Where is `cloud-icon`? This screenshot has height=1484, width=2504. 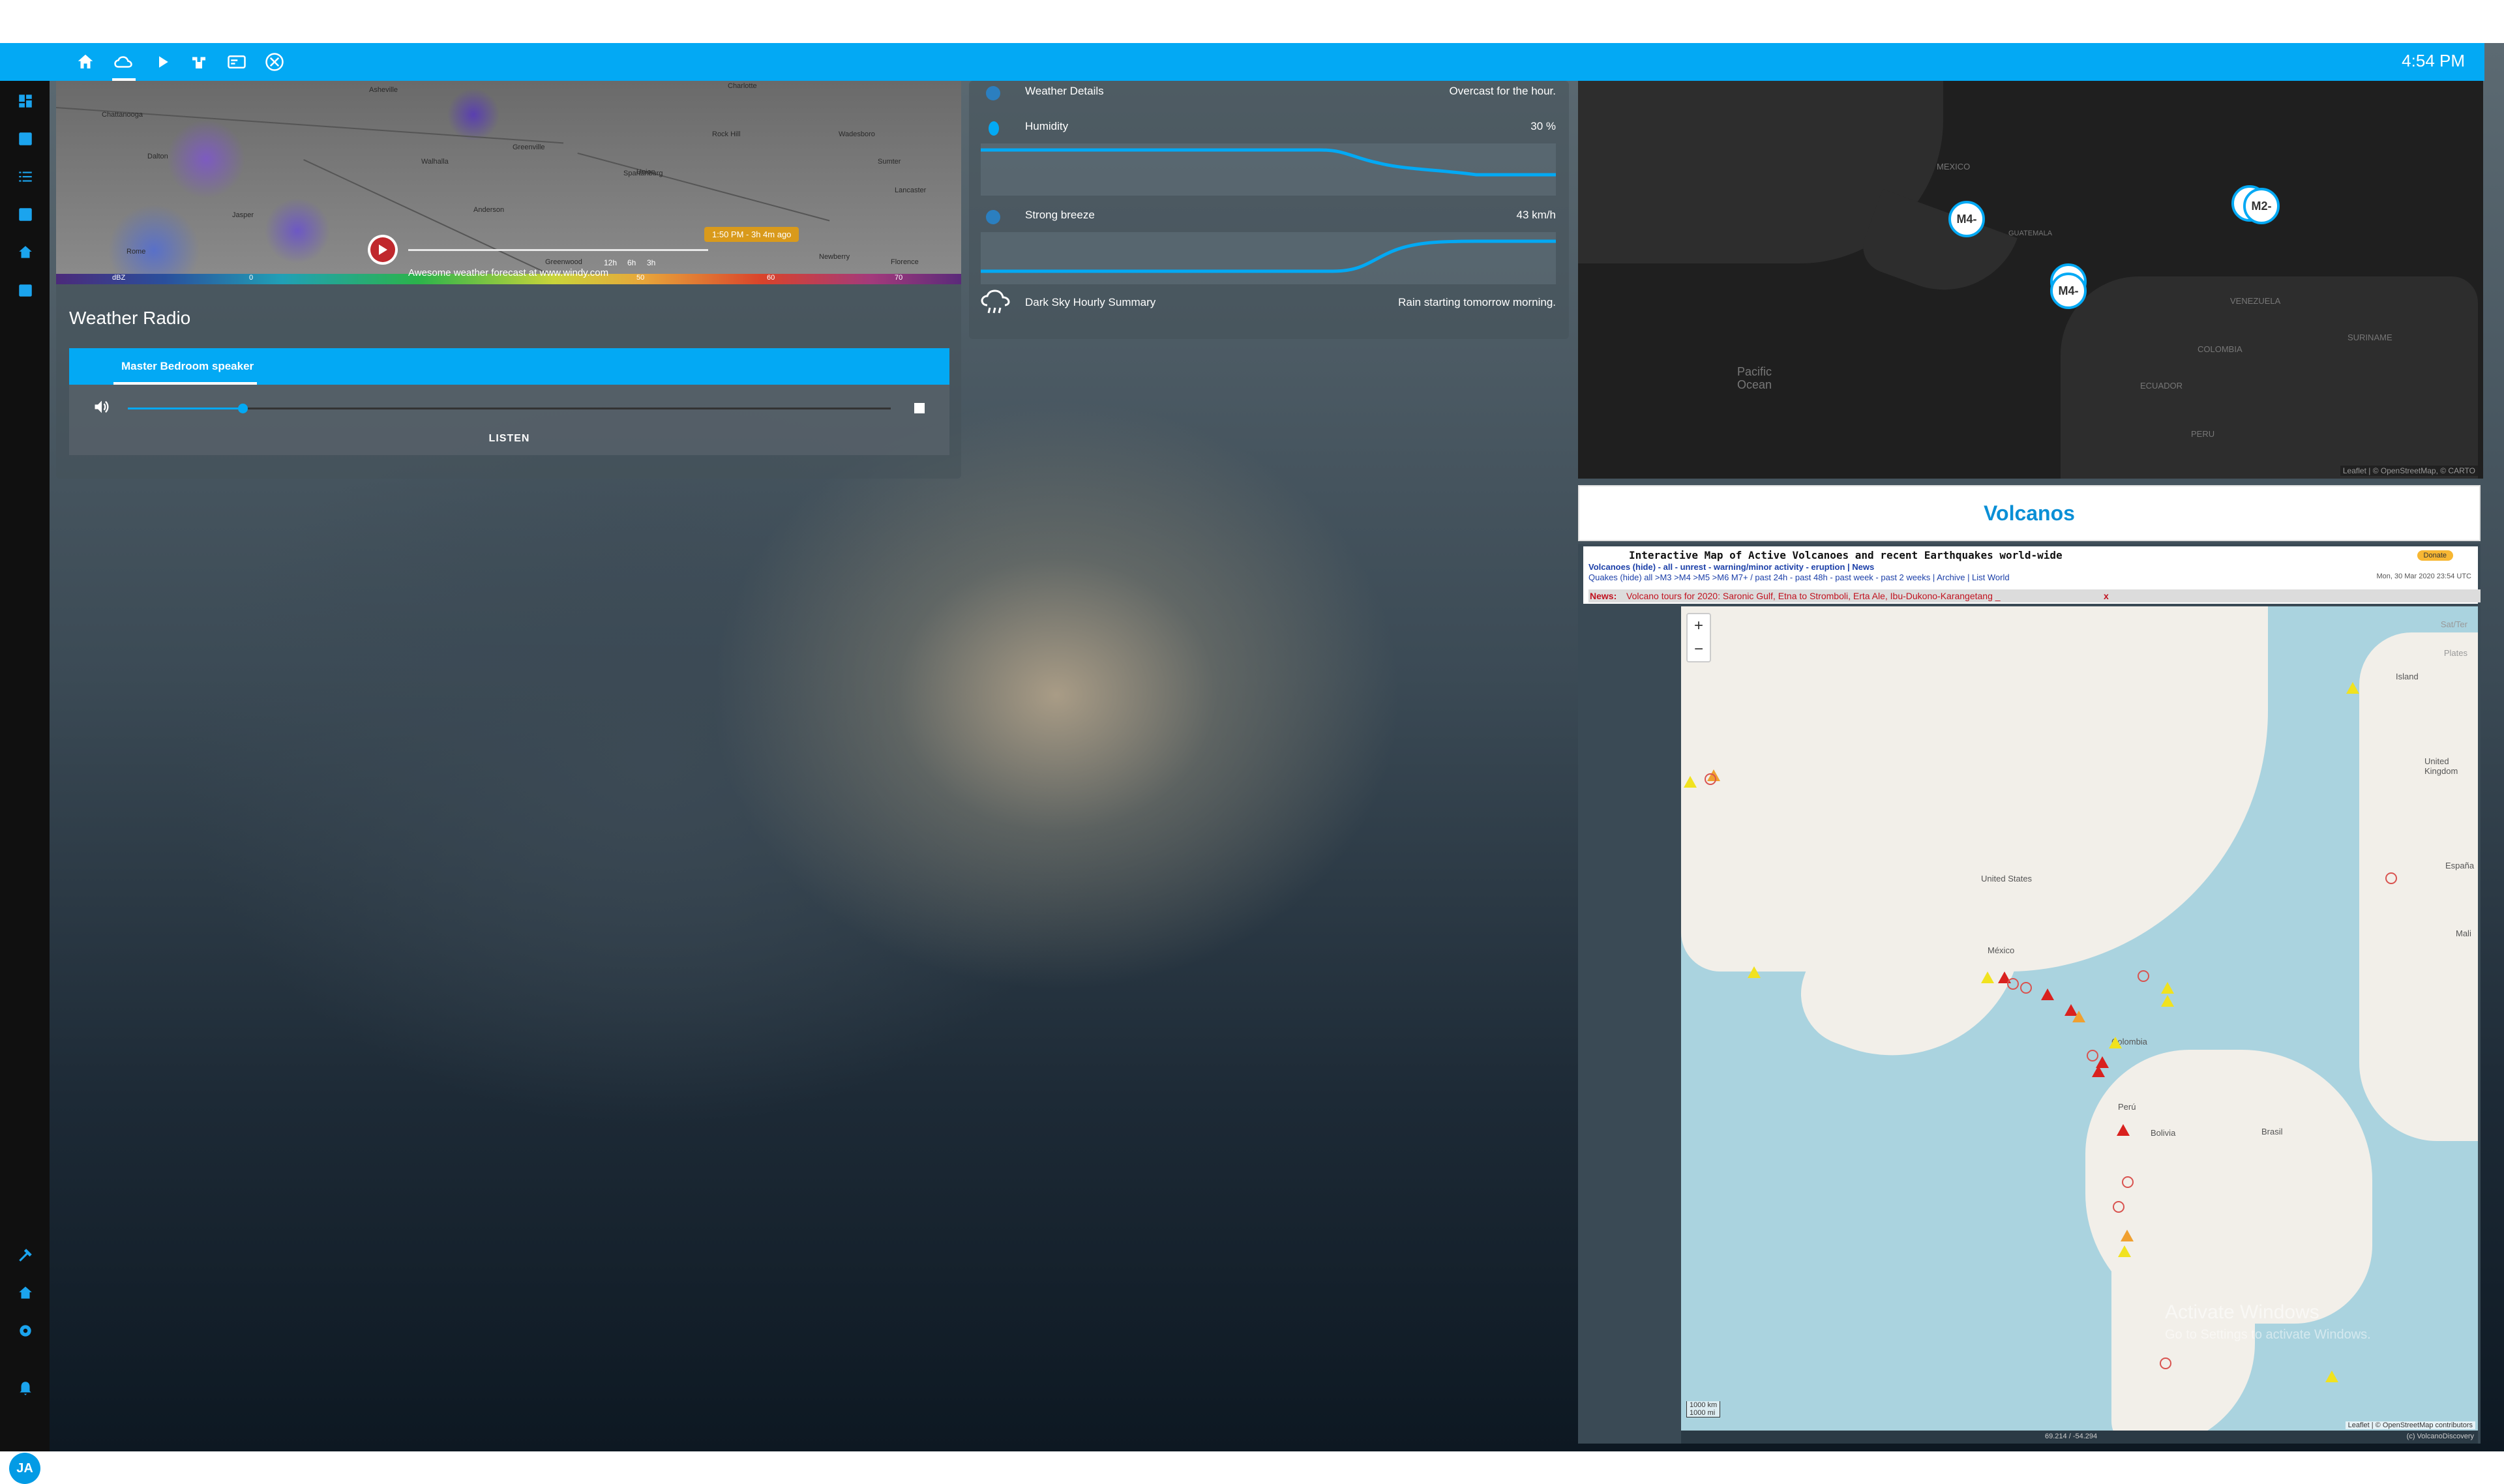 cloud-icon is located at coordinates (123, 62).